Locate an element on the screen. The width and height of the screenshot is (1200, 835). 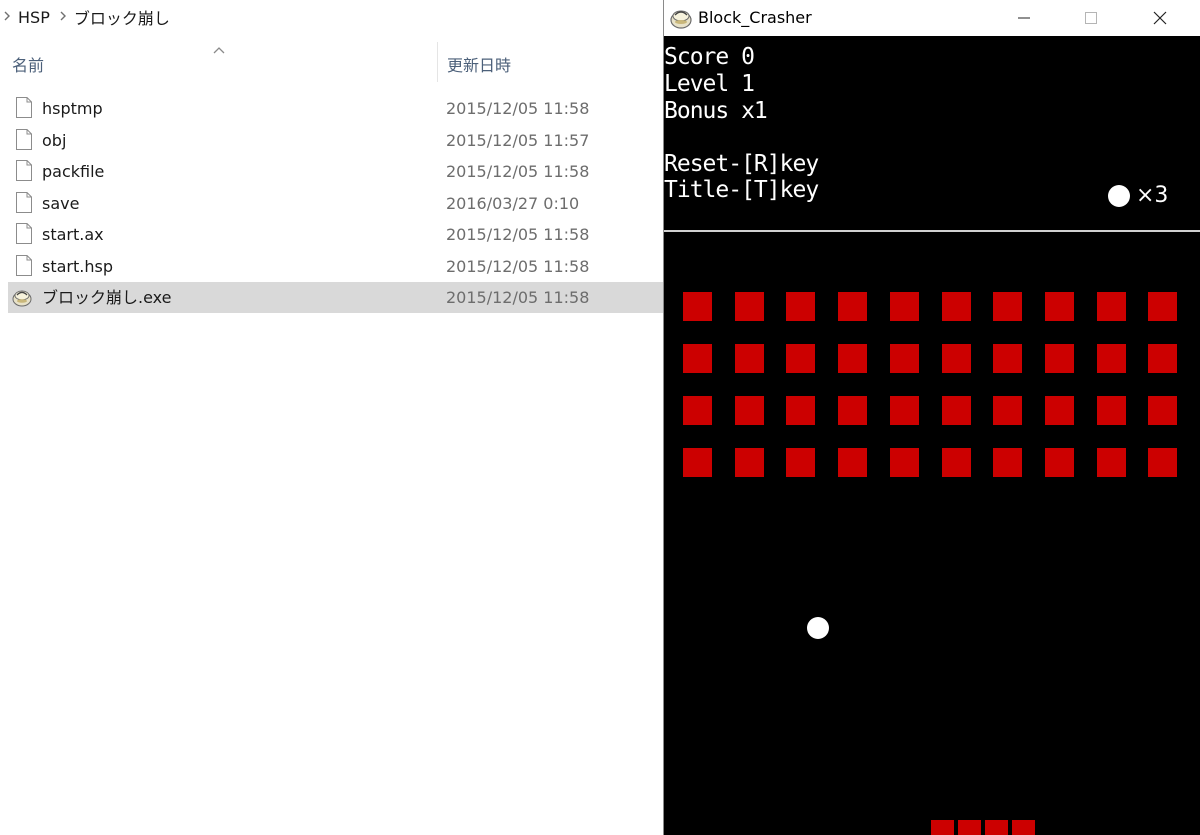
close-icon is located at coordinates (1160, 18).